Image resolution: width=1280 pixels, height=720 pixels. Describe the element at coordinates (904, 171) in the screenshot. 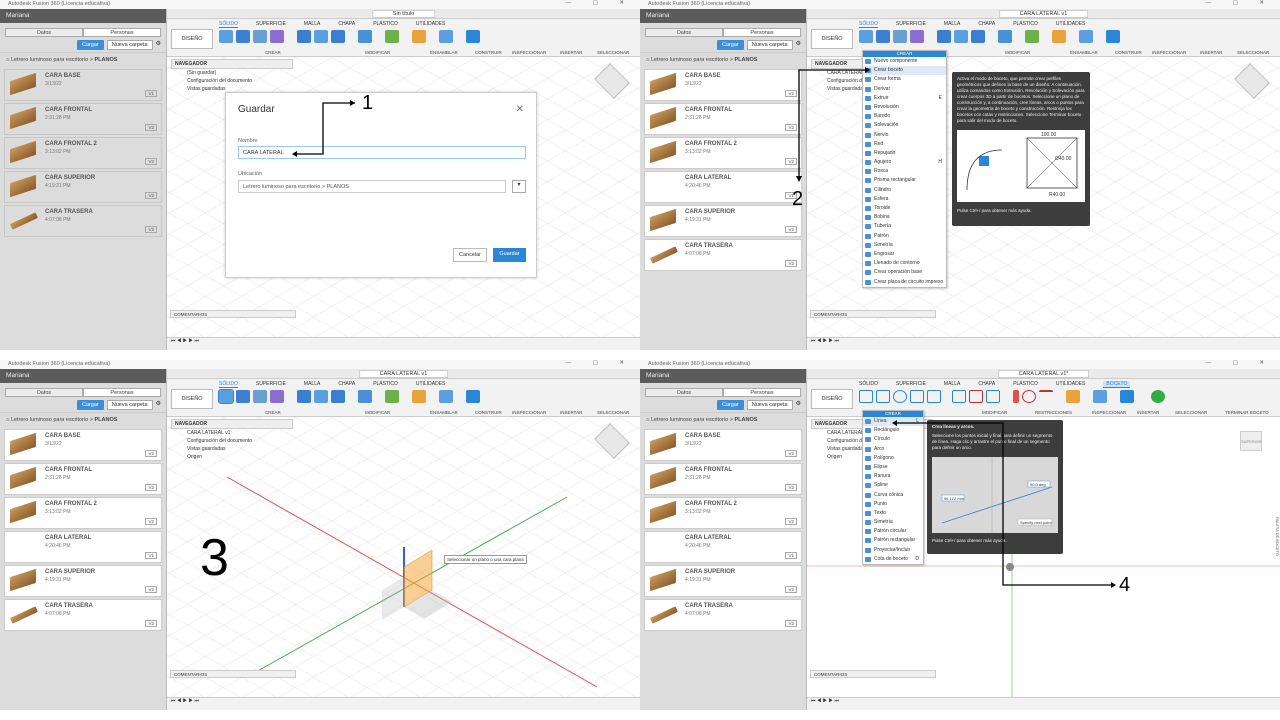

I see `menu-item: Rosca` at that location.